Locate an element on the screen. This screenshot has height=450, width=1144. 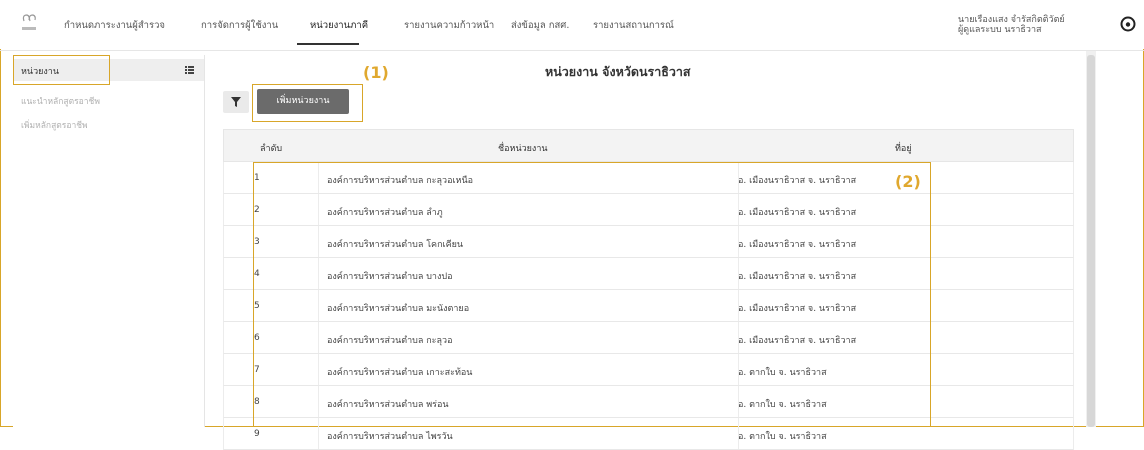
active-nav-underline is located at coordinates (328, 44).